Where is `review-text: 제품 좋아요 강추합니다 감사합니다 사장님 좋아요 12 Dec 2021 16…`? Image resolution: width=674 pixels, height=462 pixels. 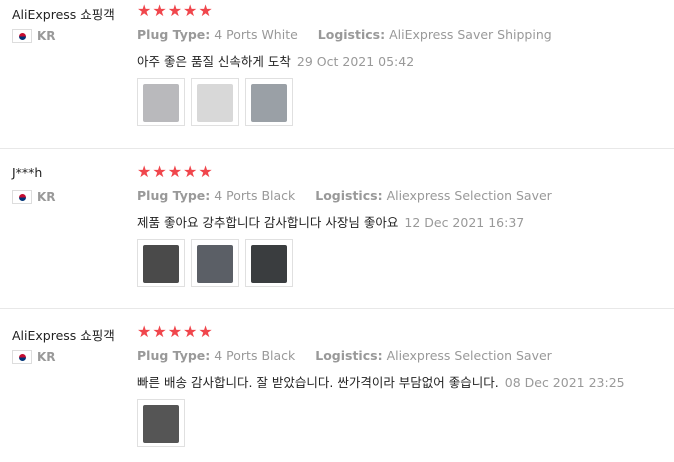
review-text: 제품 좋아요 강추합니다 감사합니다 사장님 좋아요 12 Dec 2021 16… is located at coordinates (330, 221).